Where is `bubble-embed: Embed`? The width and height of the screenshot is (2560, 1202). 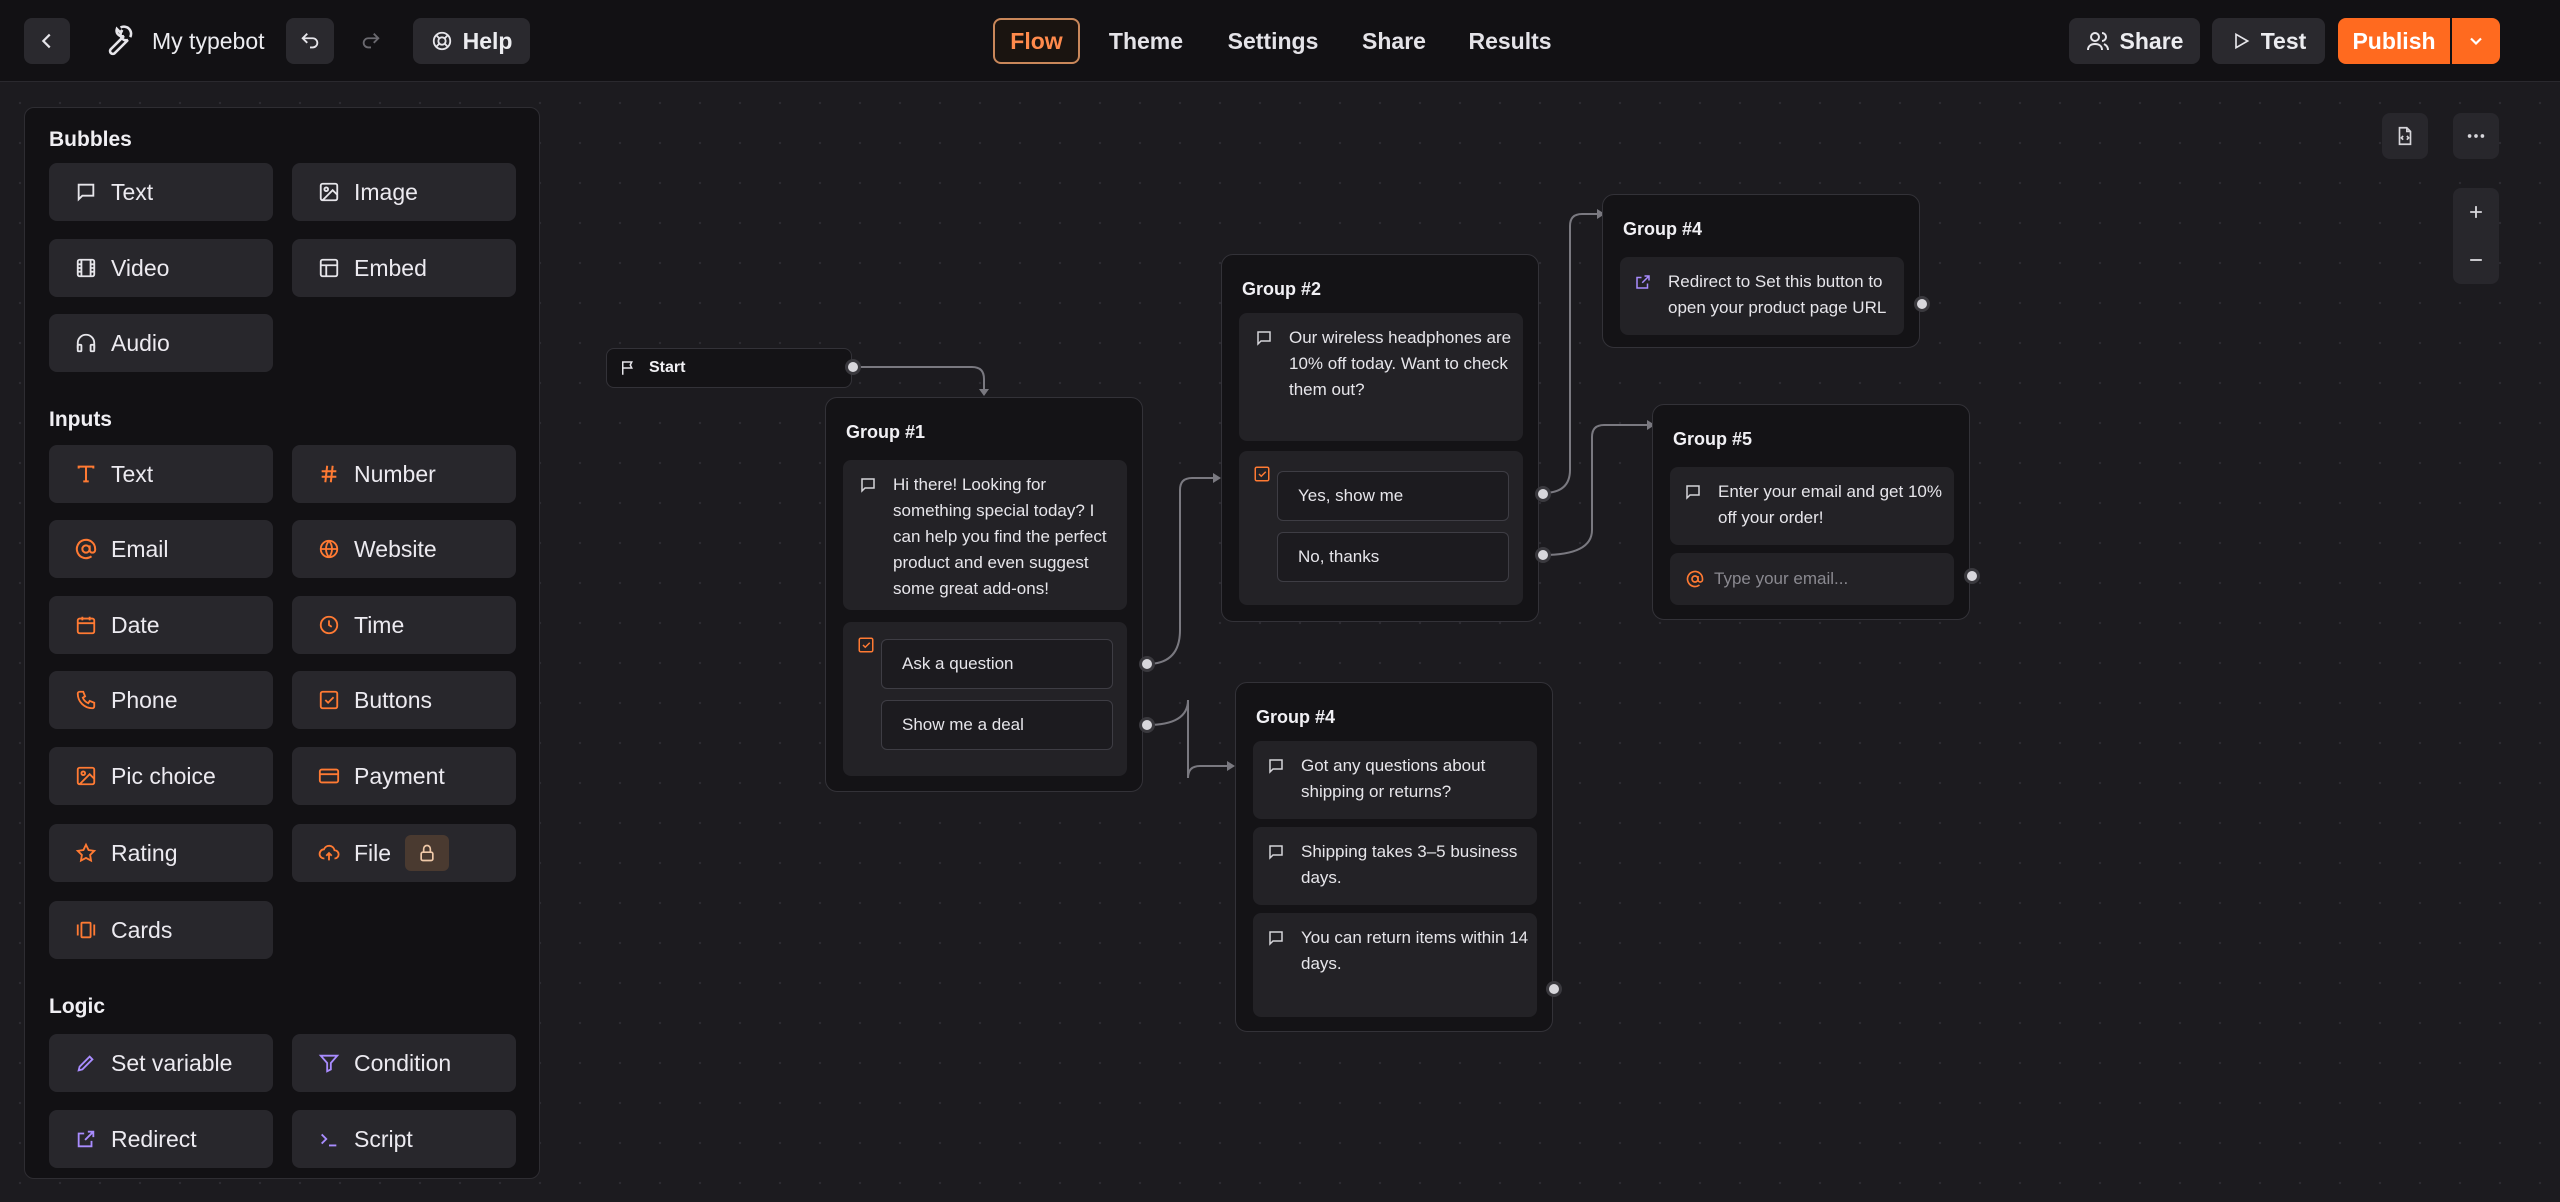
bubble-embed: Embed is located at coordinates (404, 268).